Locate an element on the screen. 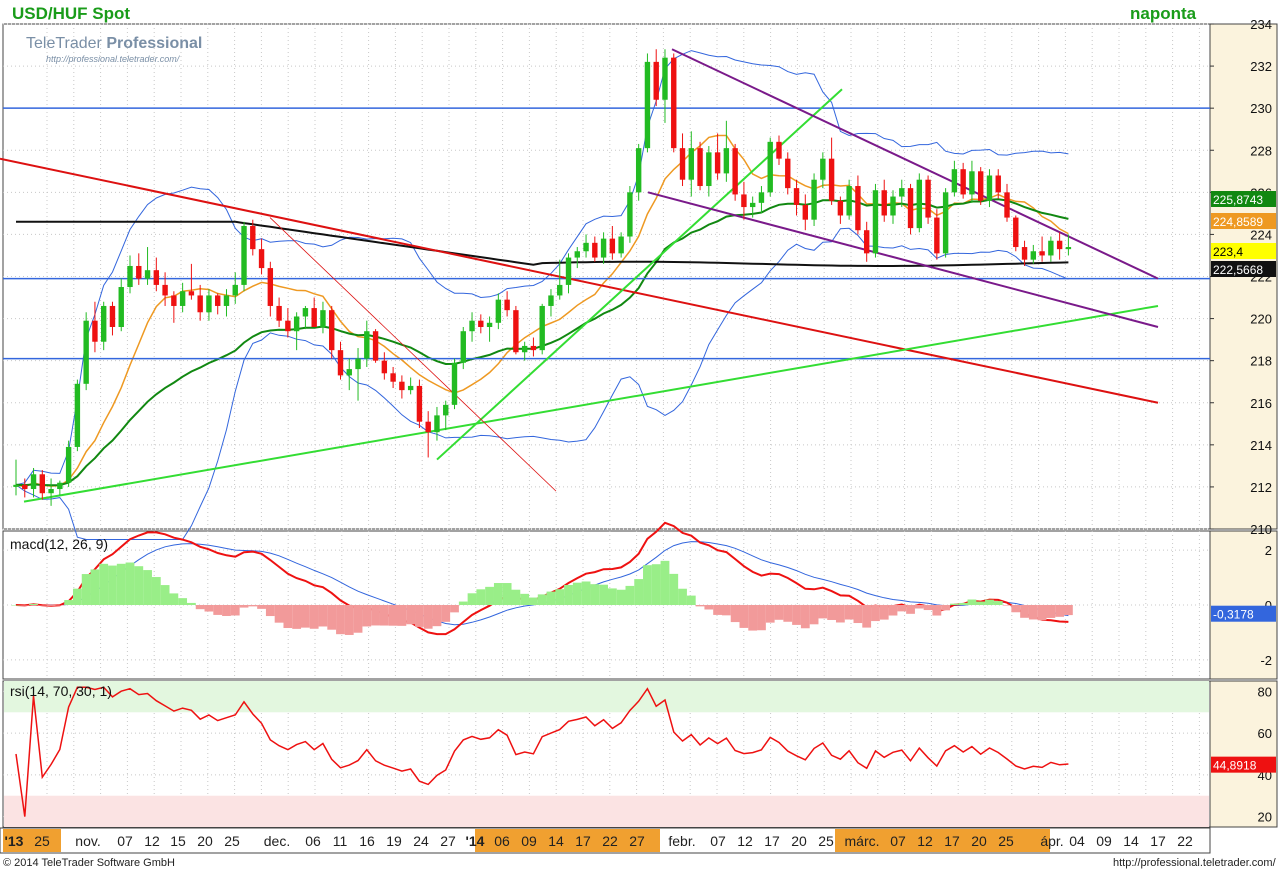  x-tick-label: 25 is located at coordinates (1006, 841).